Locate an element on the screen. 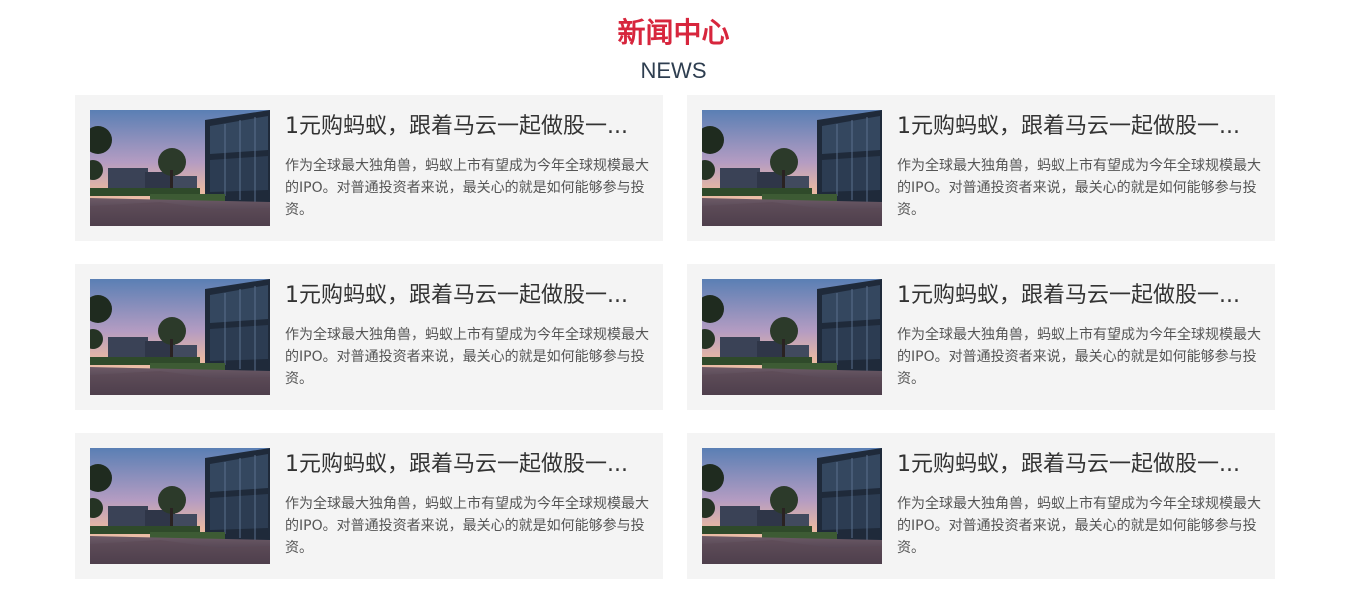  section-subtitle: NEWS is located at coordinates (673, 70).